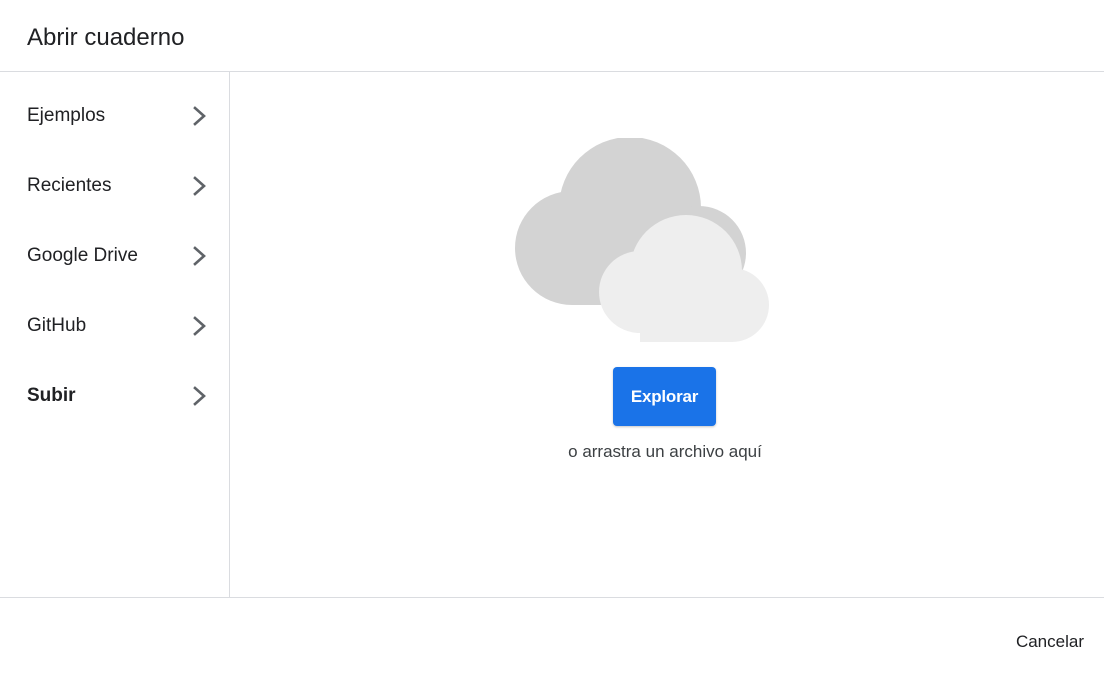 The height and width of the screenshot is (674, 1104). What do you see at coordinates (51, 395) in the screenshot?
I see `sidebar-item-label: Subir` at bounding box center [51, 395].